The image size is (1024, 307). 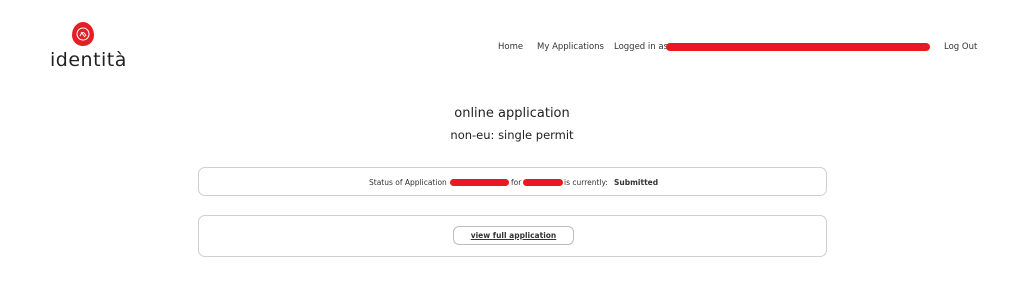 I want to click on status-currently: is currently:, so click(x=586, y=182).